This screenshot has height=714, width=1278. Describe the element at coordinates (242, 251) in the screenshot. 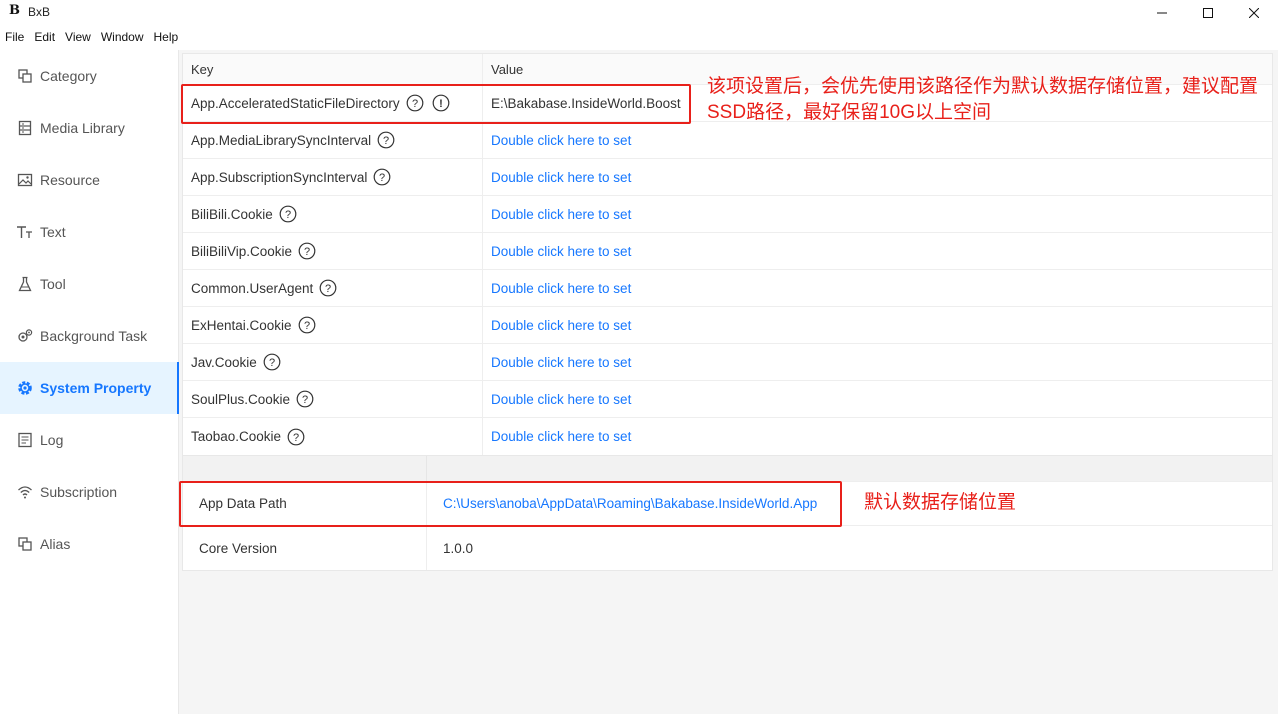

I see `property-key: BiliBiliVip.Cookie` at that location.